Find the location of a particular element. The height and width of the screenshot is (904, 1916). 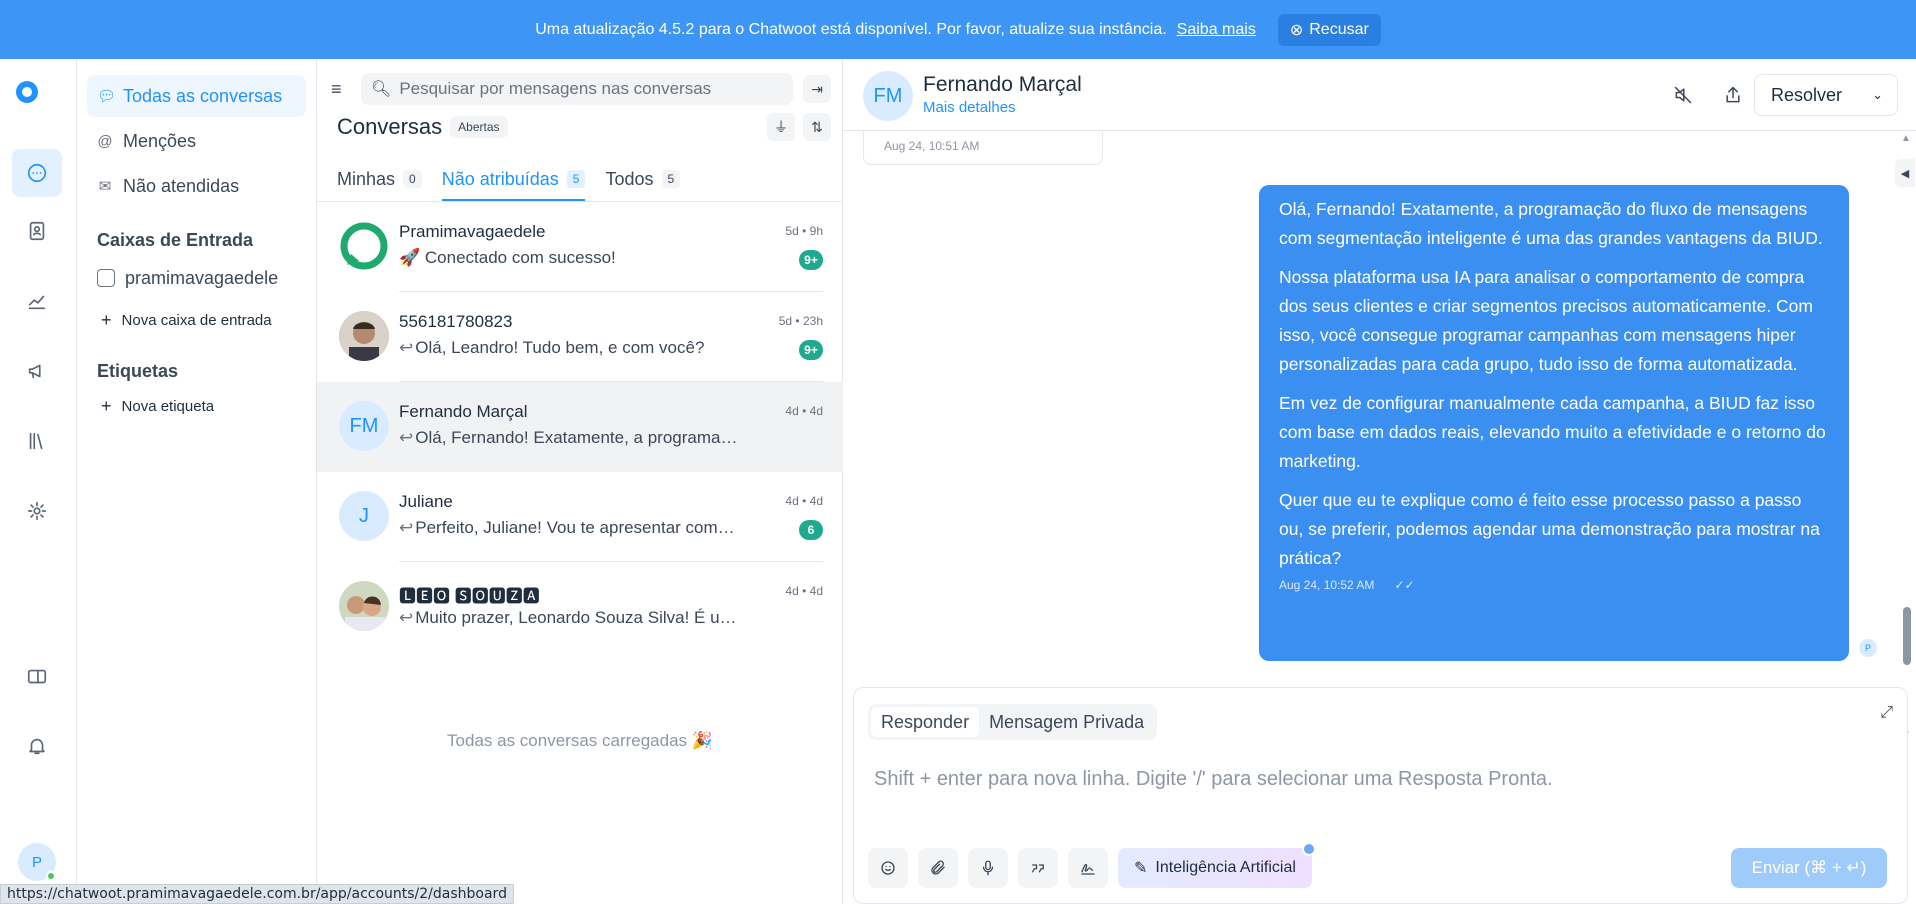

user-avatar: P is located at coordinates (37, 862).